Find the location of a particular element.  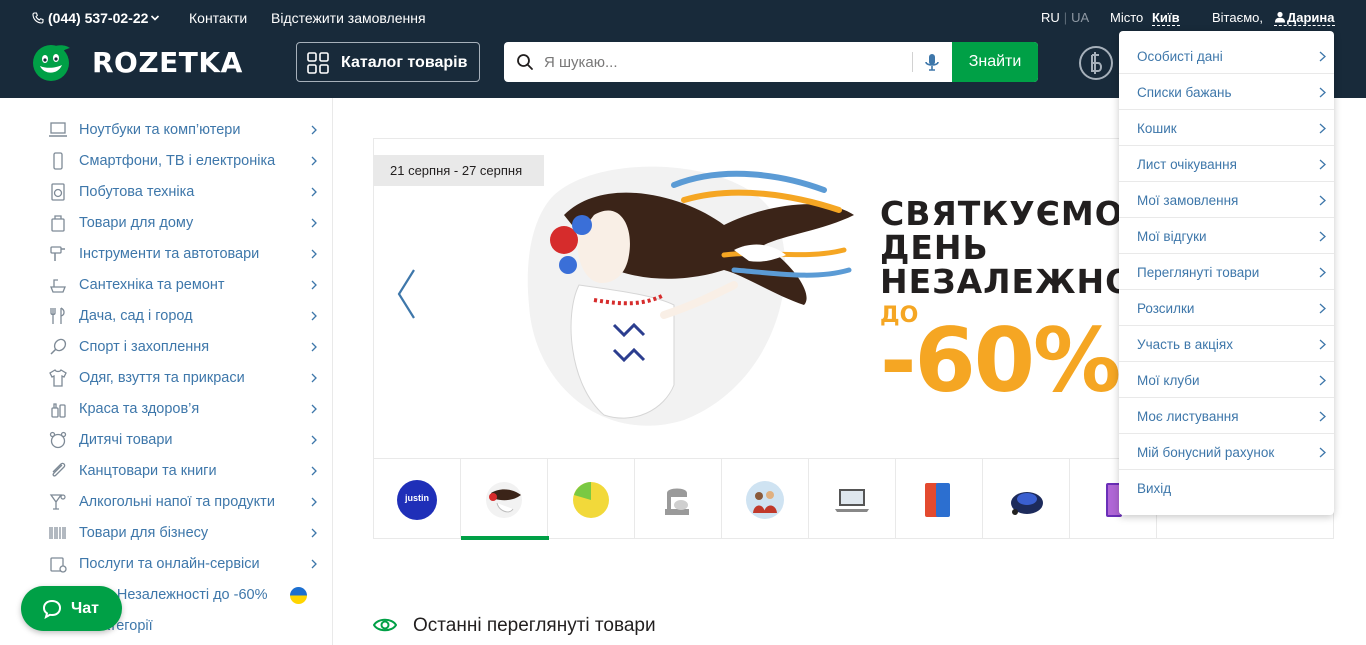

phone-number: (044) 537-02-22 is located at coordinates (98, 18).